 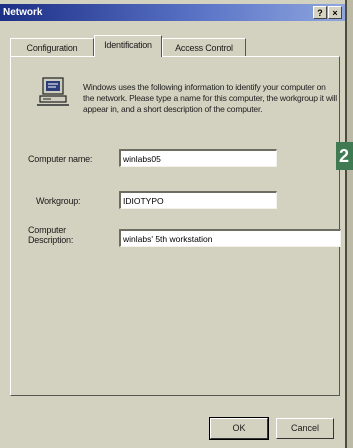 I want to click on computer-description-label-line2: Description:, so click(x=51, y=240).